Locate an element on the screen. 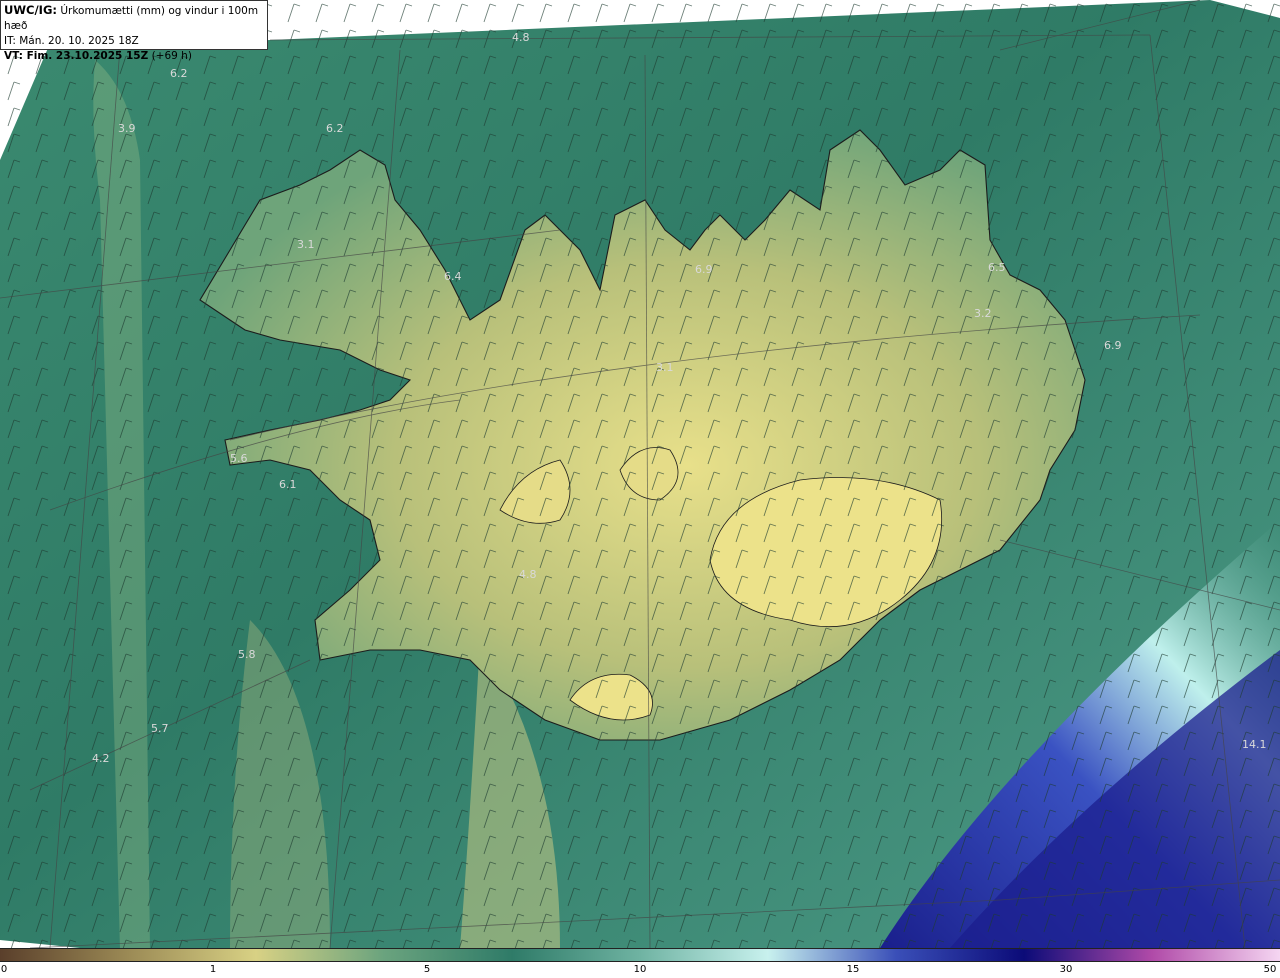 The width and height of the screenshot is (1280, 978). map-label: 14.1 is located at coordinates (1254, 744).